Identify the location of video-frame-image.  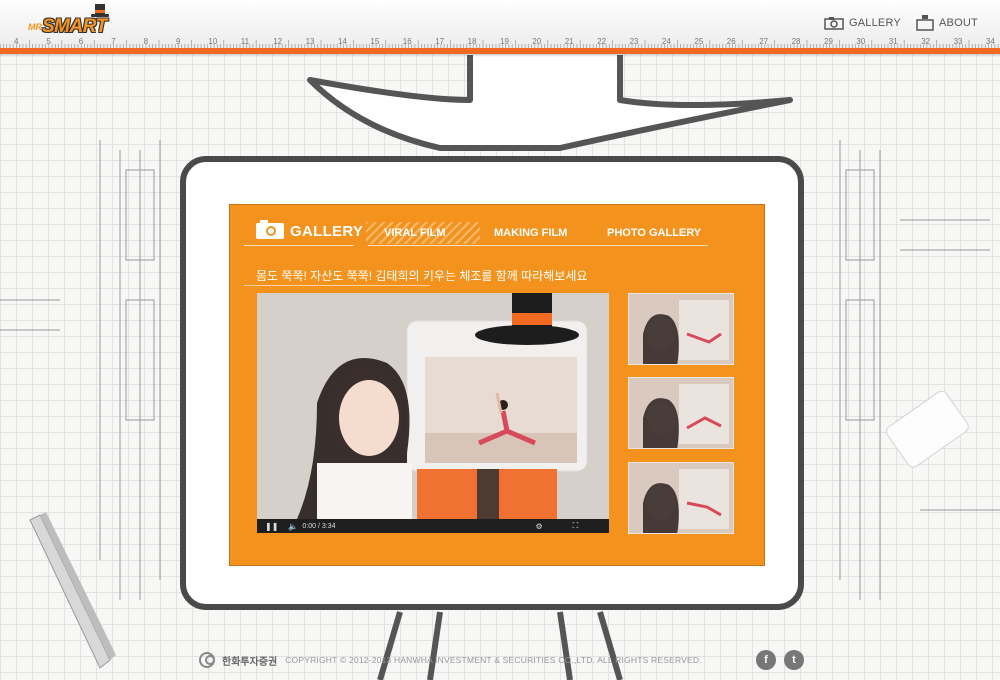
(433, 406).